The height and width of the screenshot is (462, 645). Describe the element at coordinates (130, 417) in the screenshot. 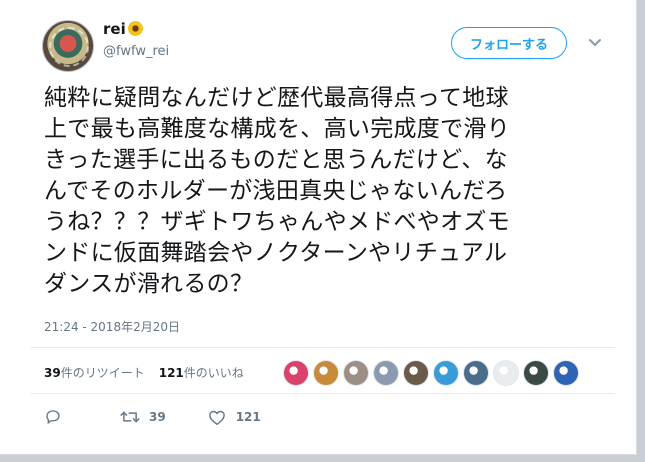

I see `retweet-icon` at that location.